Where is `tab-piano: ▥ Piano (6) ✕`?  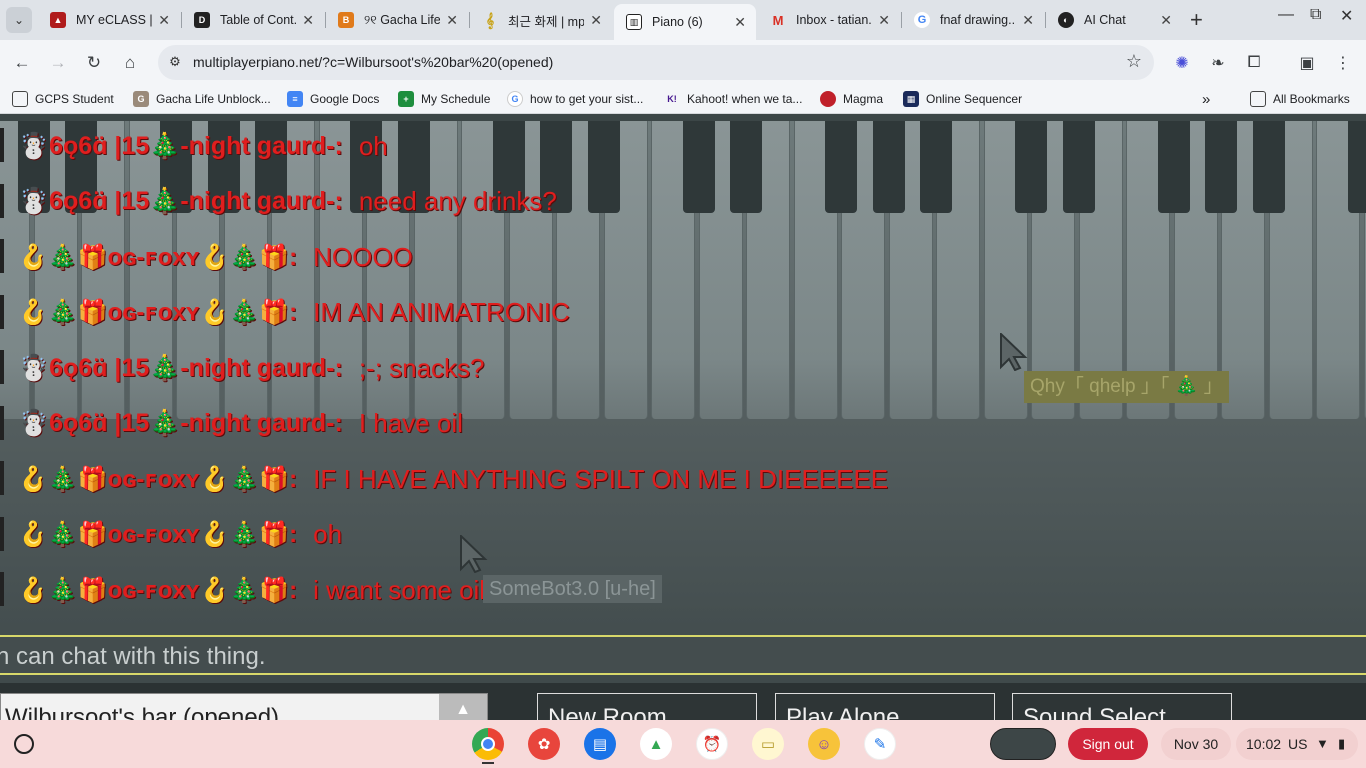 tab-piano: ▥ Piano (6) ✕ is located at coordinates (685, 22).